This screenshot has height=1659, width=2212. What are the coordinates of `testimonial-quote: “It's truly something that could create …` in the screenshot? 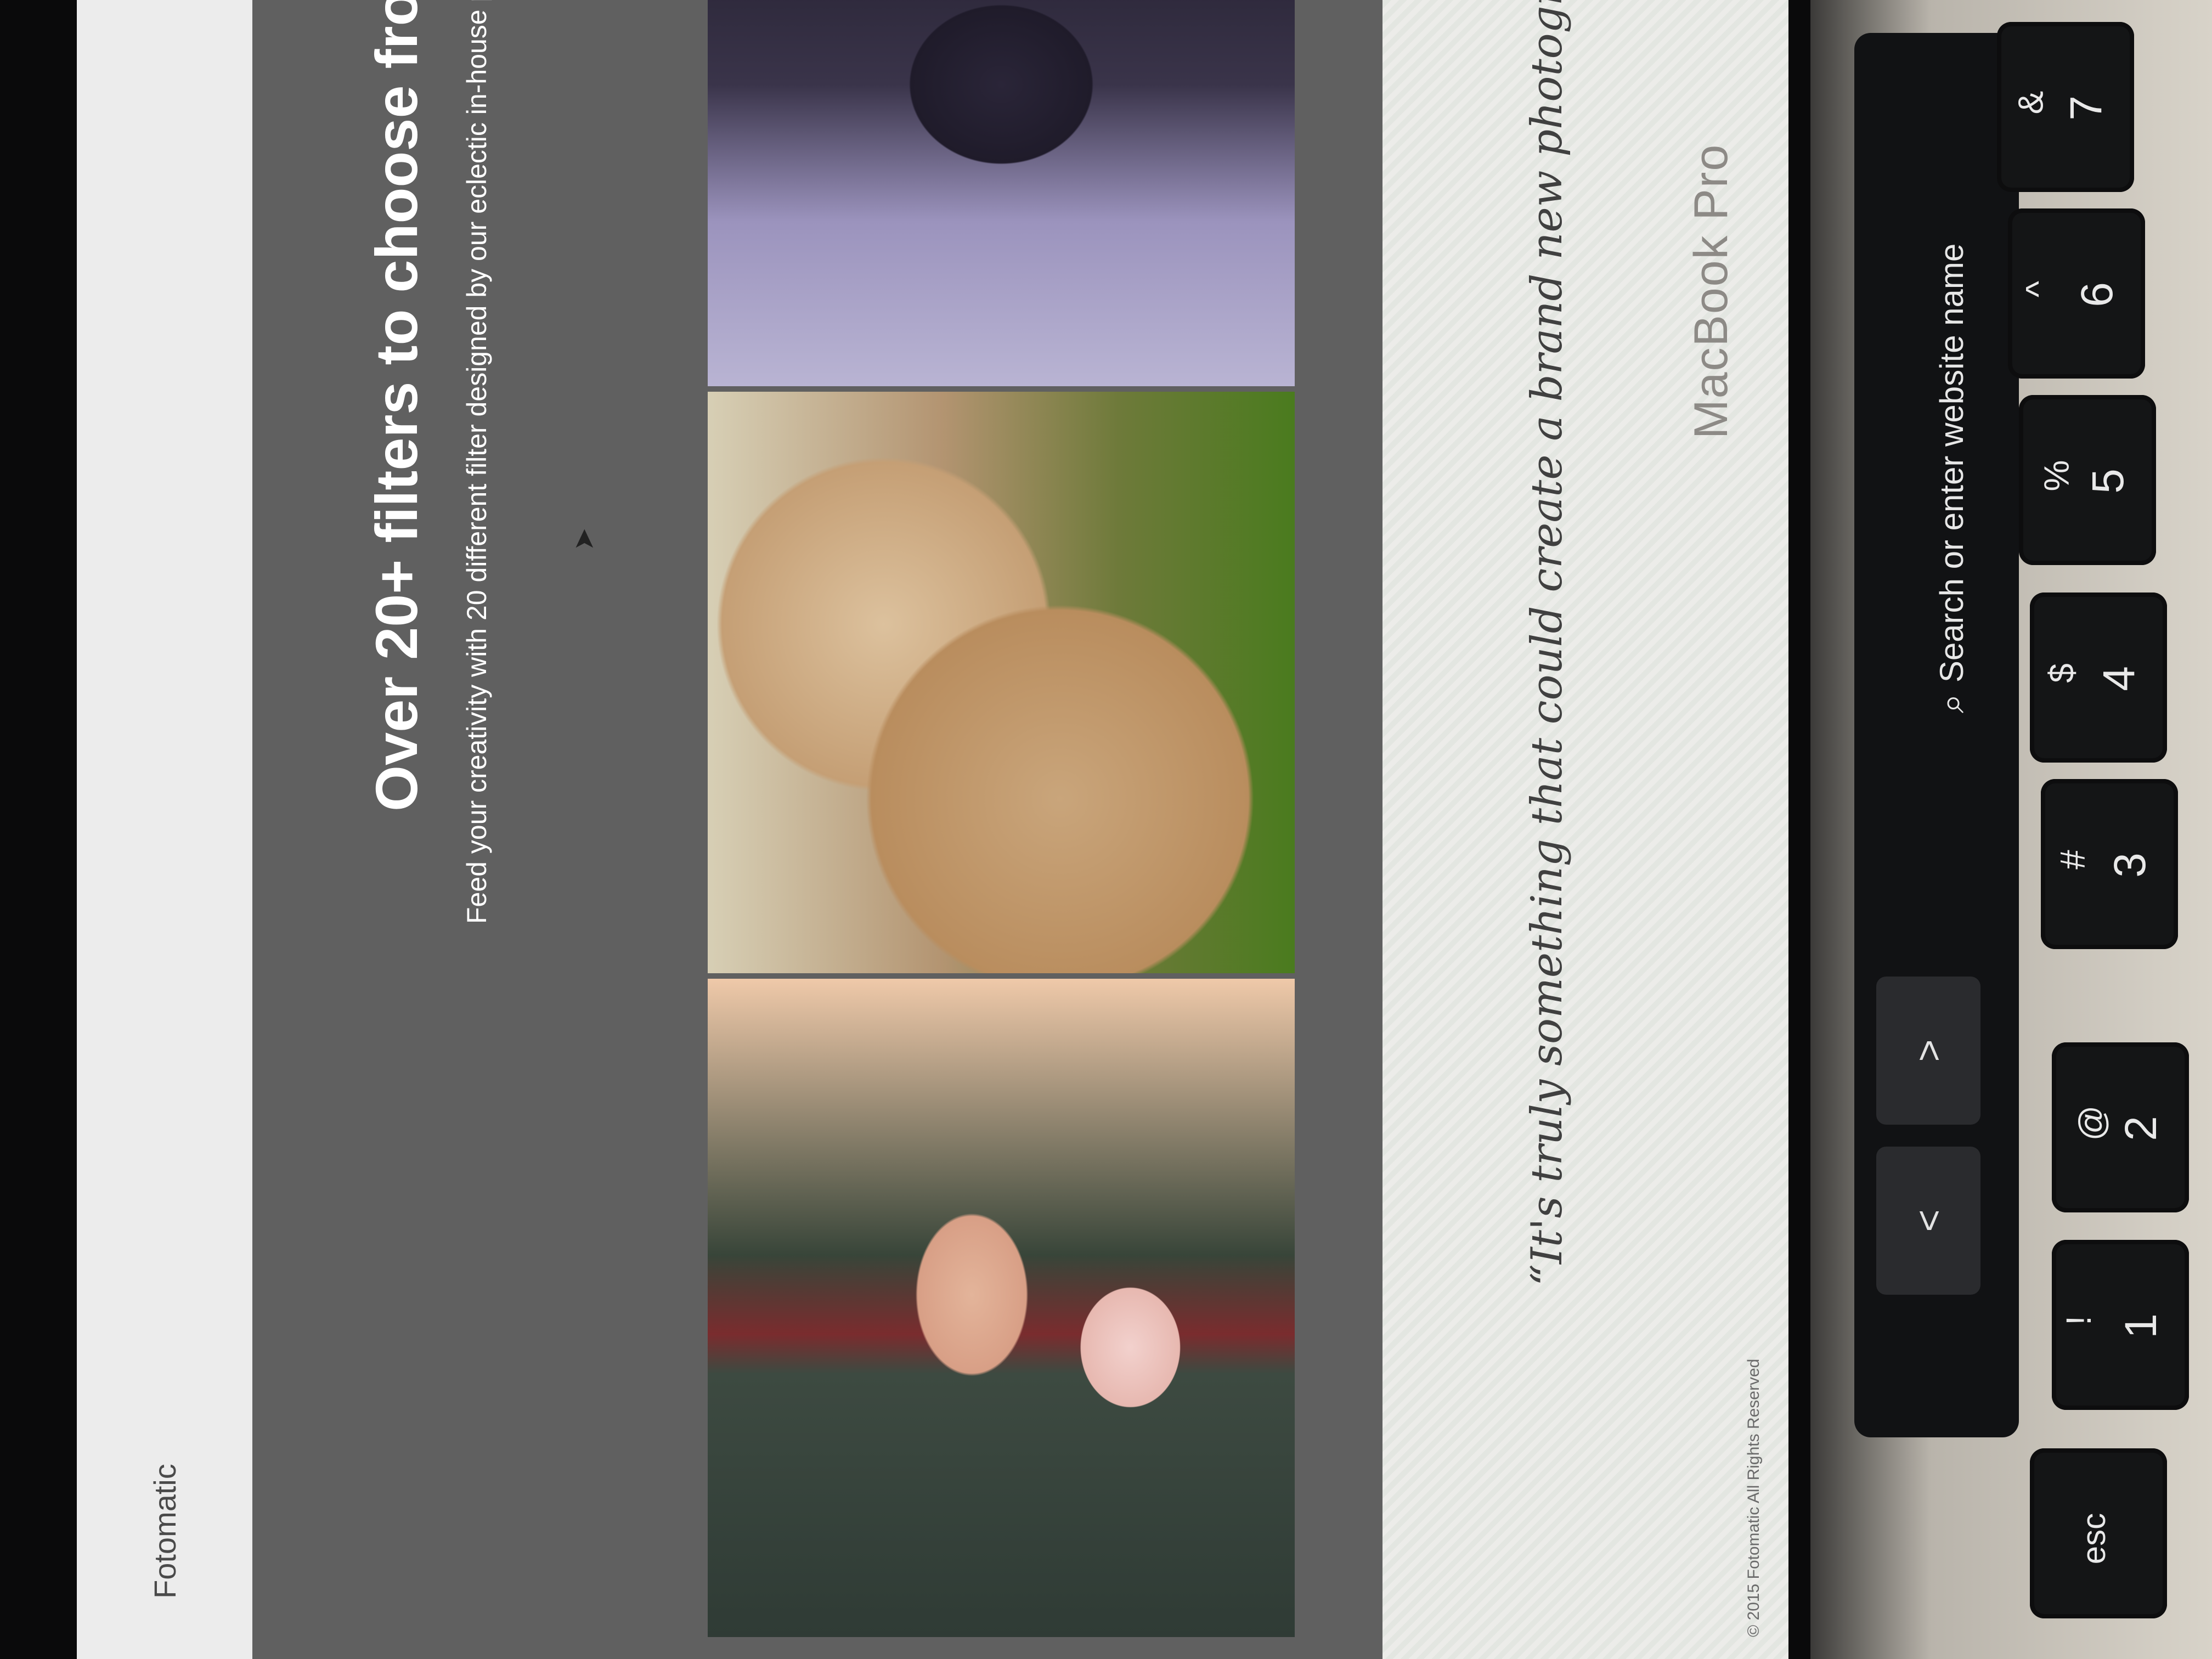 It's located at (1547, 643).